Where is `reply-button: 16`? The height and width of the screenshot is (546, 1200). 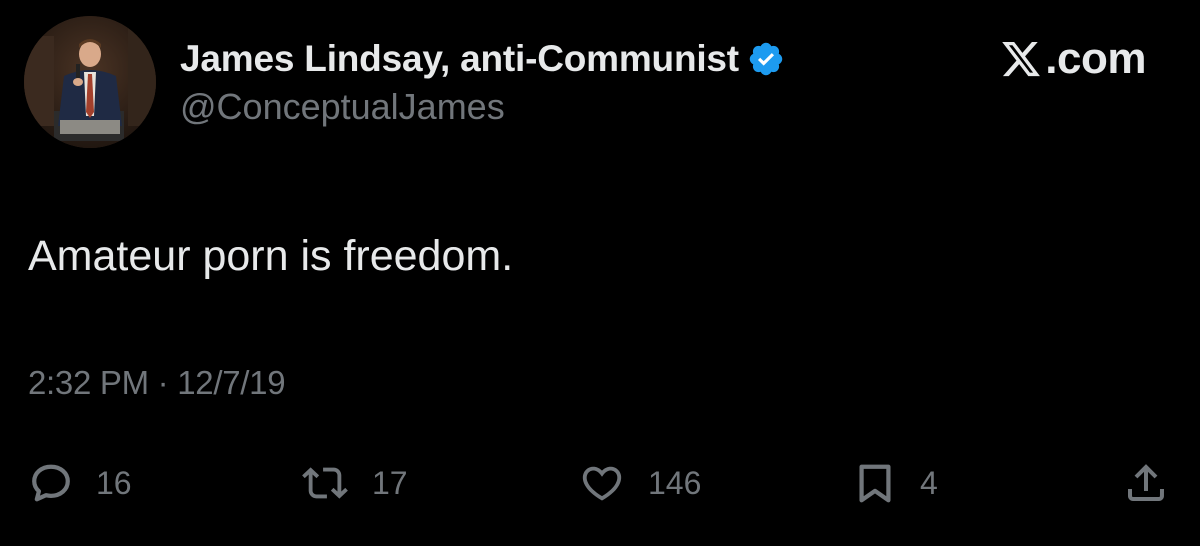 reply-button: 16 is located at coordinates (80, 483).